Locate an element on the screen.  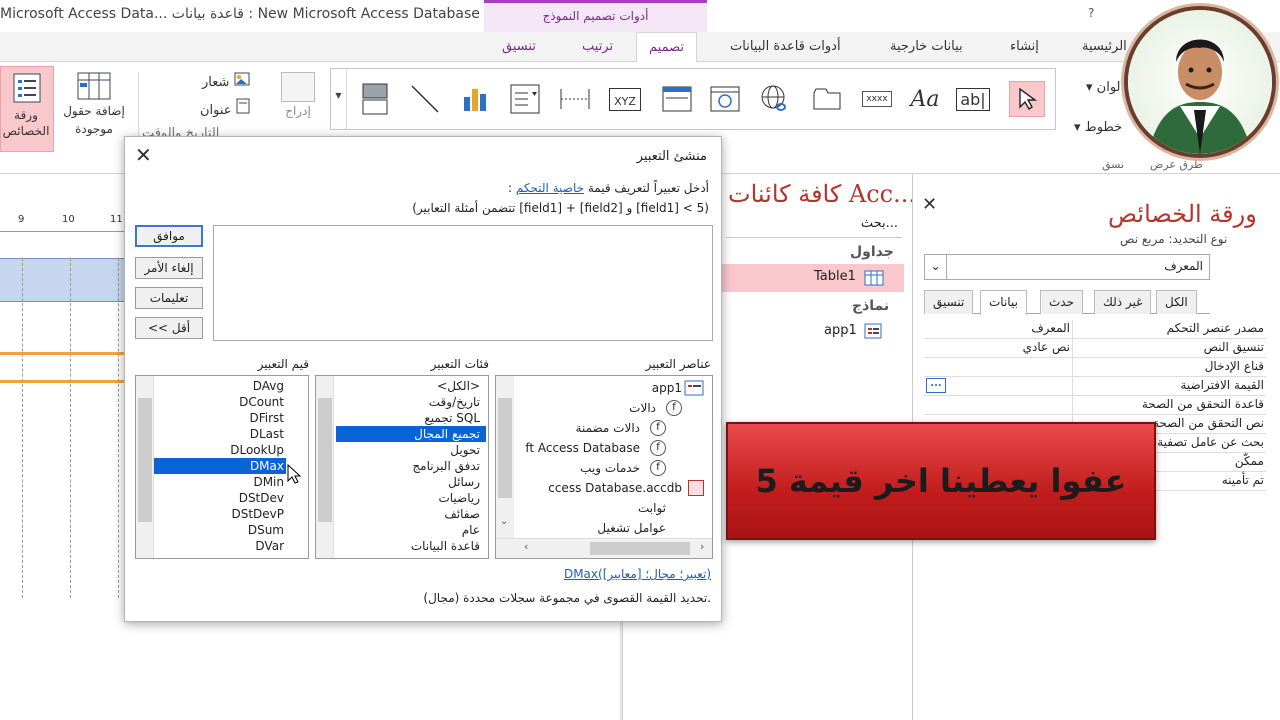
nav-item-table1: Table1 is located at coordinates (813, 278).